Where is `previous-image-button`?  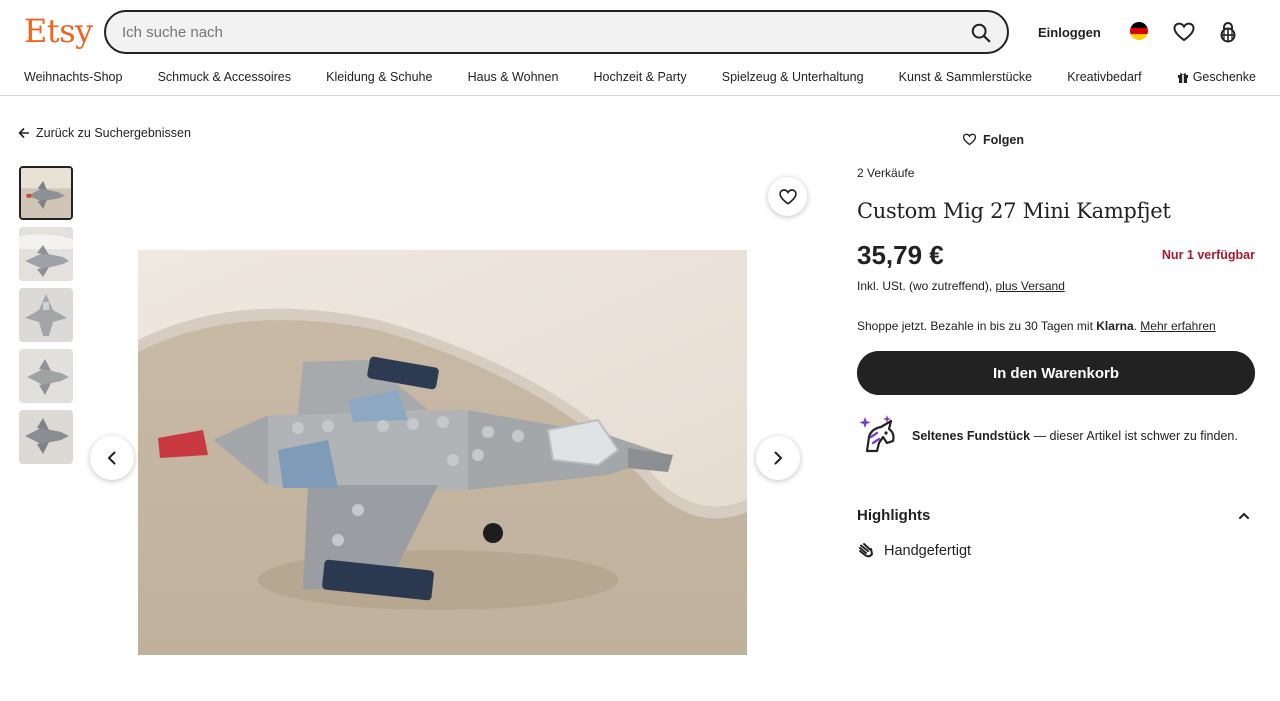 previous-image-button is located at coordinates (112, 458).